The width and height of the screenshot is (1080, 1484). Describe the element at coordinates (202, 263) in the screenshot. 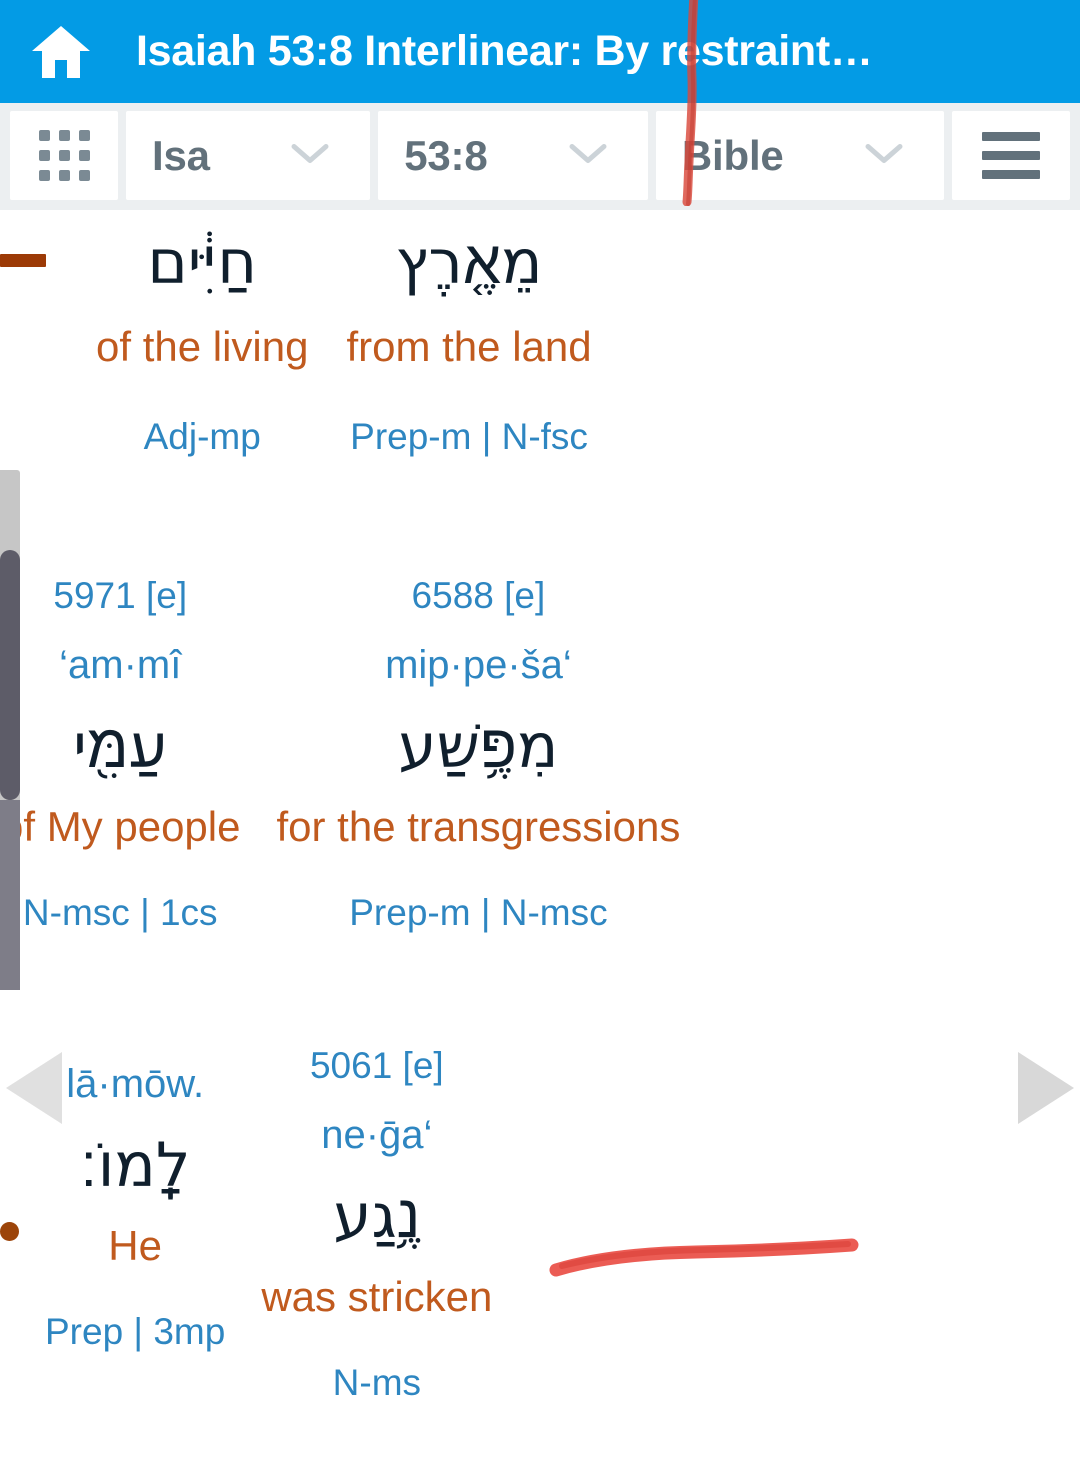

I see `hebrew-word: חַיִּ֔ים` at that location.